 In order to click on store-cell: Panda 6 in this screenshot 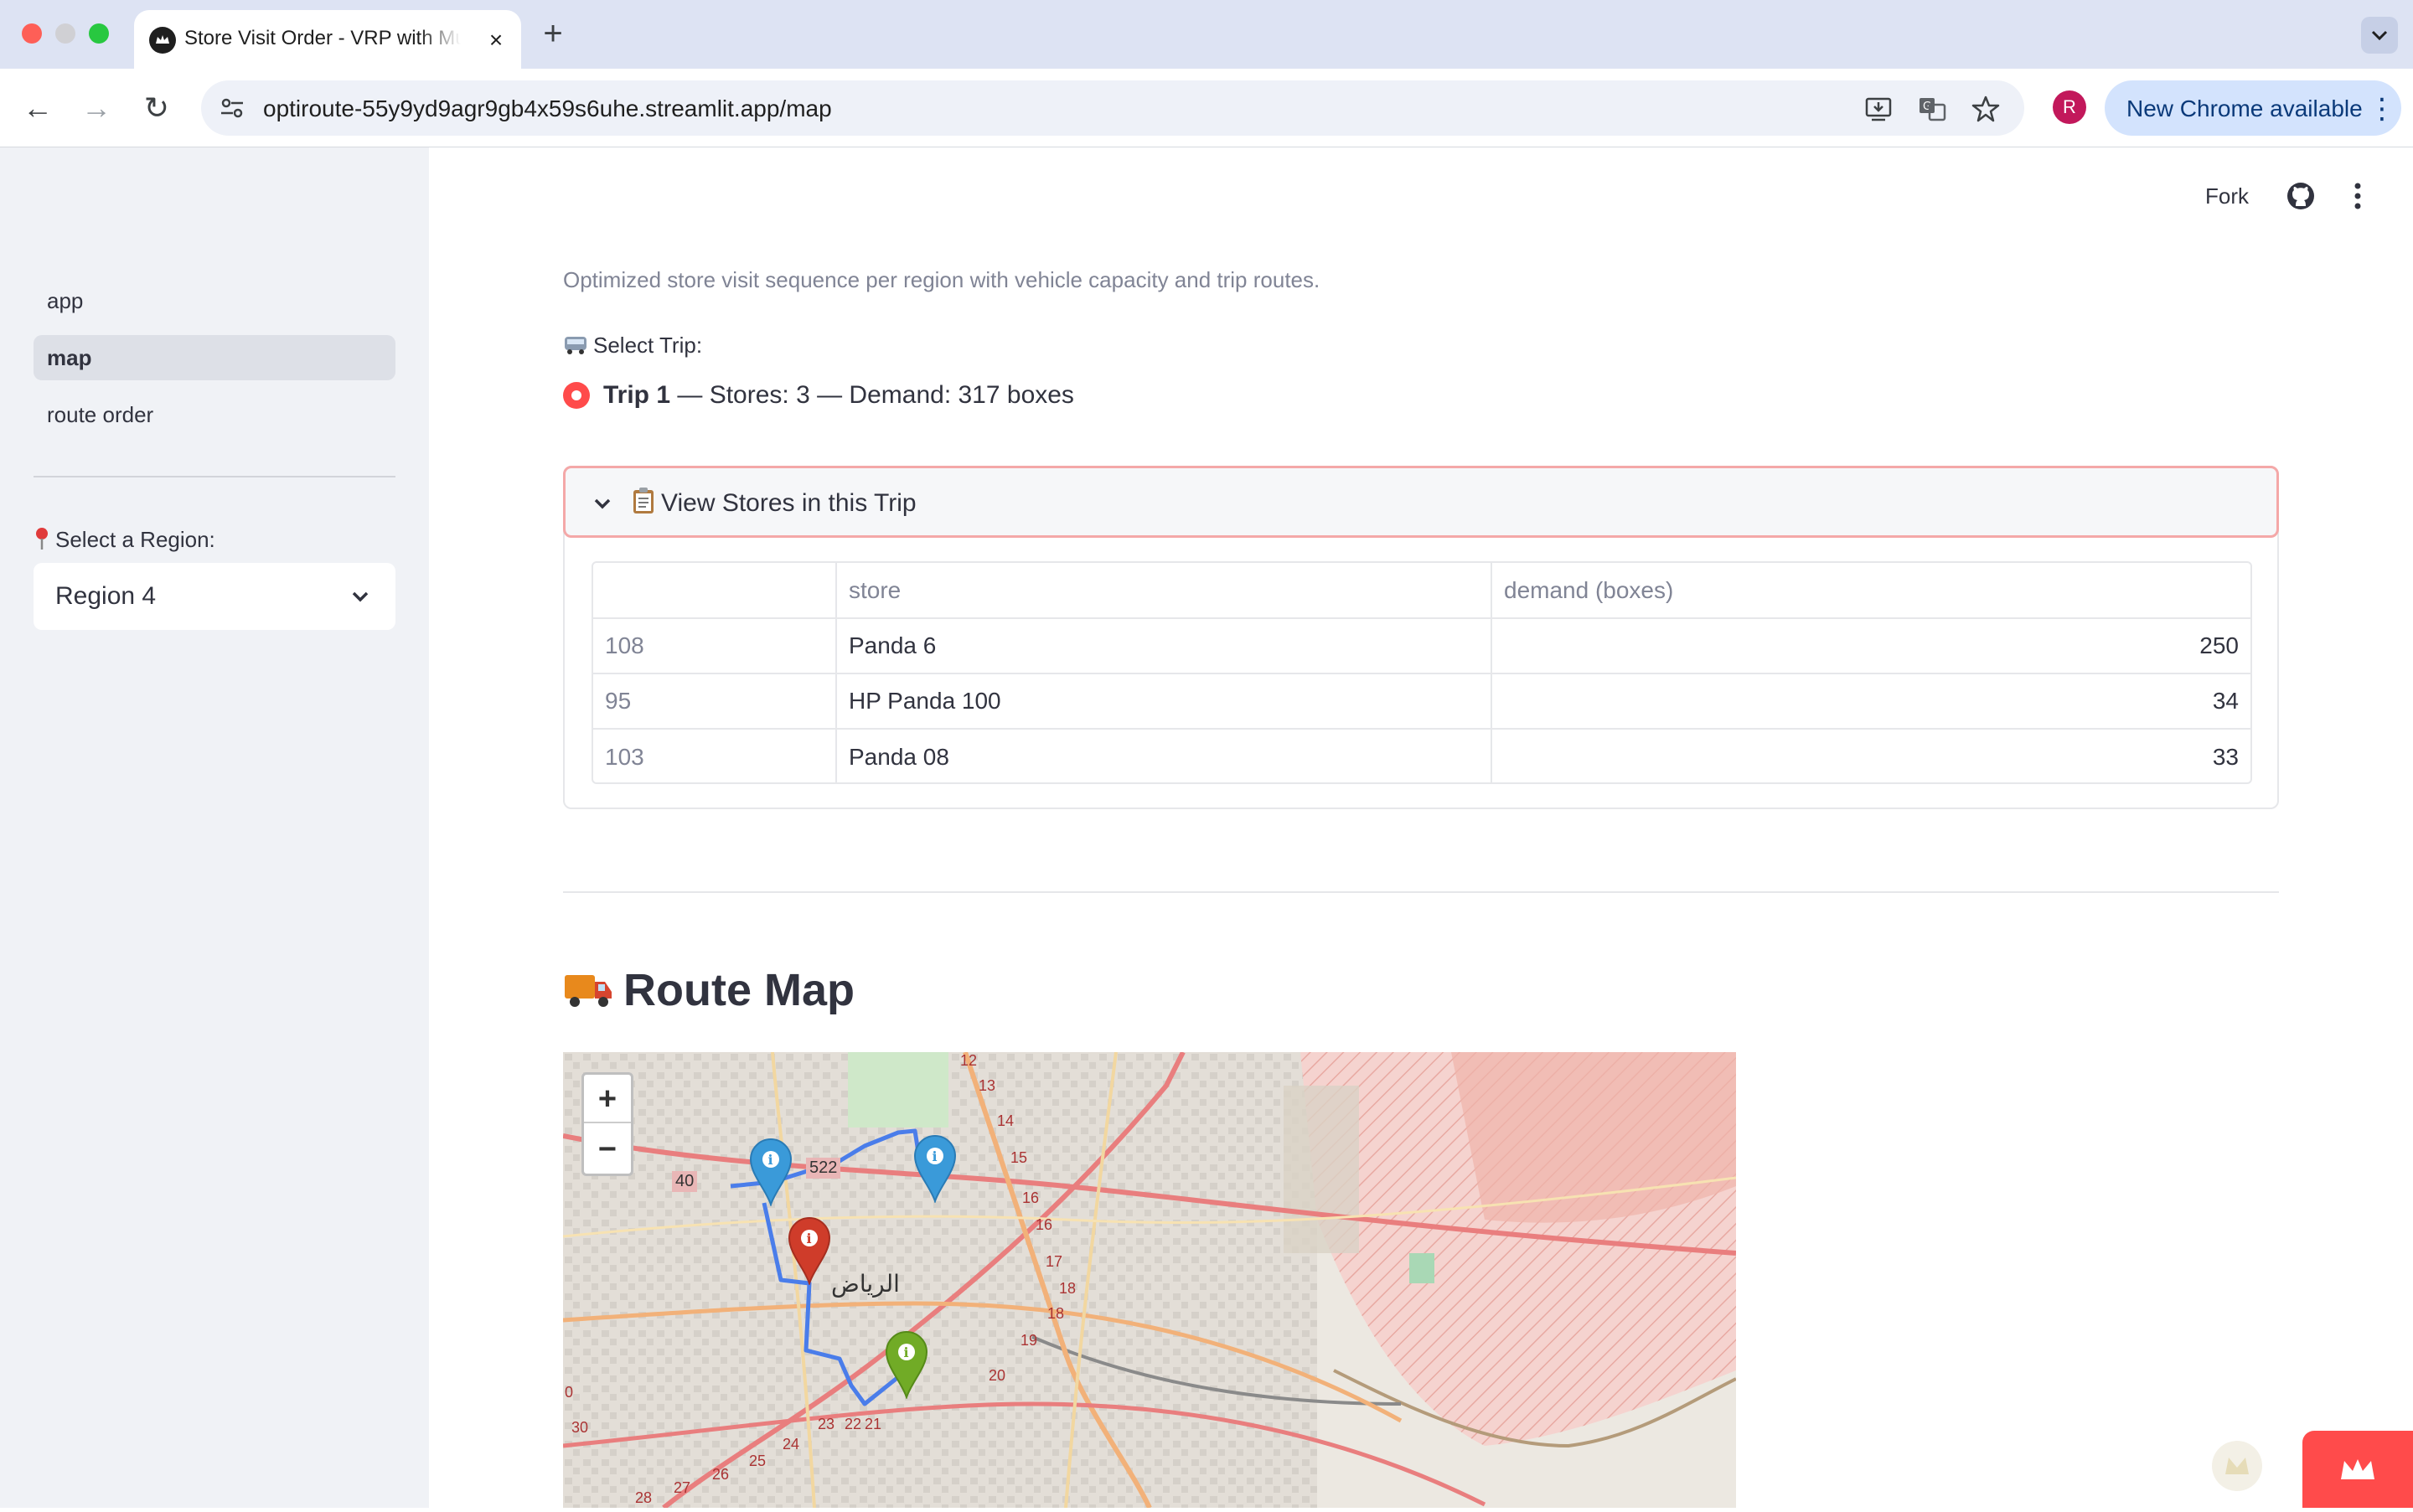, I will do `click(1164, 646)`.